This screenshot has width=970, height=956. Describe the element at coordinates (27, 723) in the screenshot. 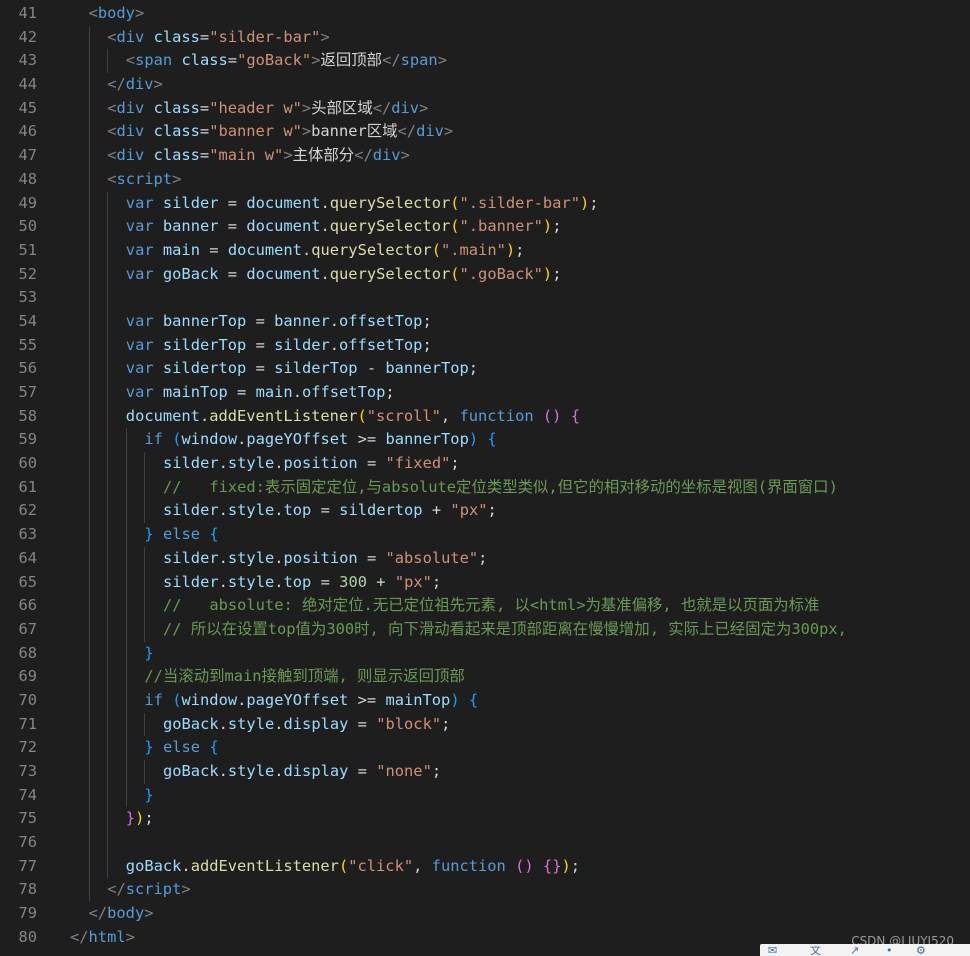

I see `line-number: 71` at that location.